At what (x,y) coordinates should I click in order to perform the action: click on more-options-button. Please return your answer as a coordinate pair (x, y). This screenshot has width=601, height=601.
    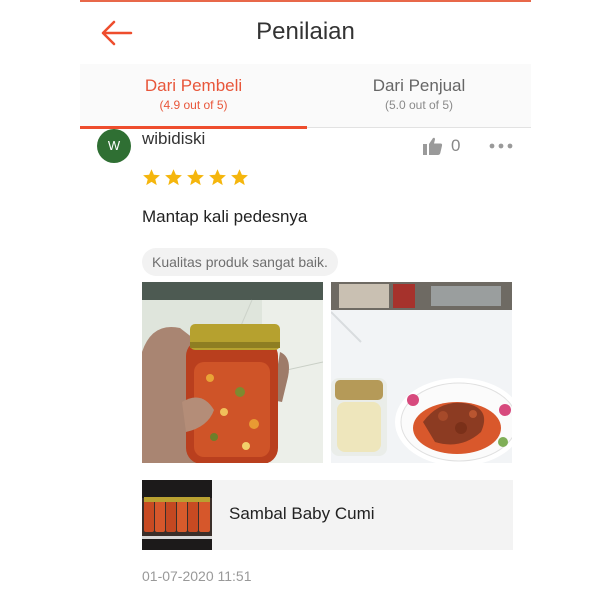
    Looking at the image, I should click on (501, 146).